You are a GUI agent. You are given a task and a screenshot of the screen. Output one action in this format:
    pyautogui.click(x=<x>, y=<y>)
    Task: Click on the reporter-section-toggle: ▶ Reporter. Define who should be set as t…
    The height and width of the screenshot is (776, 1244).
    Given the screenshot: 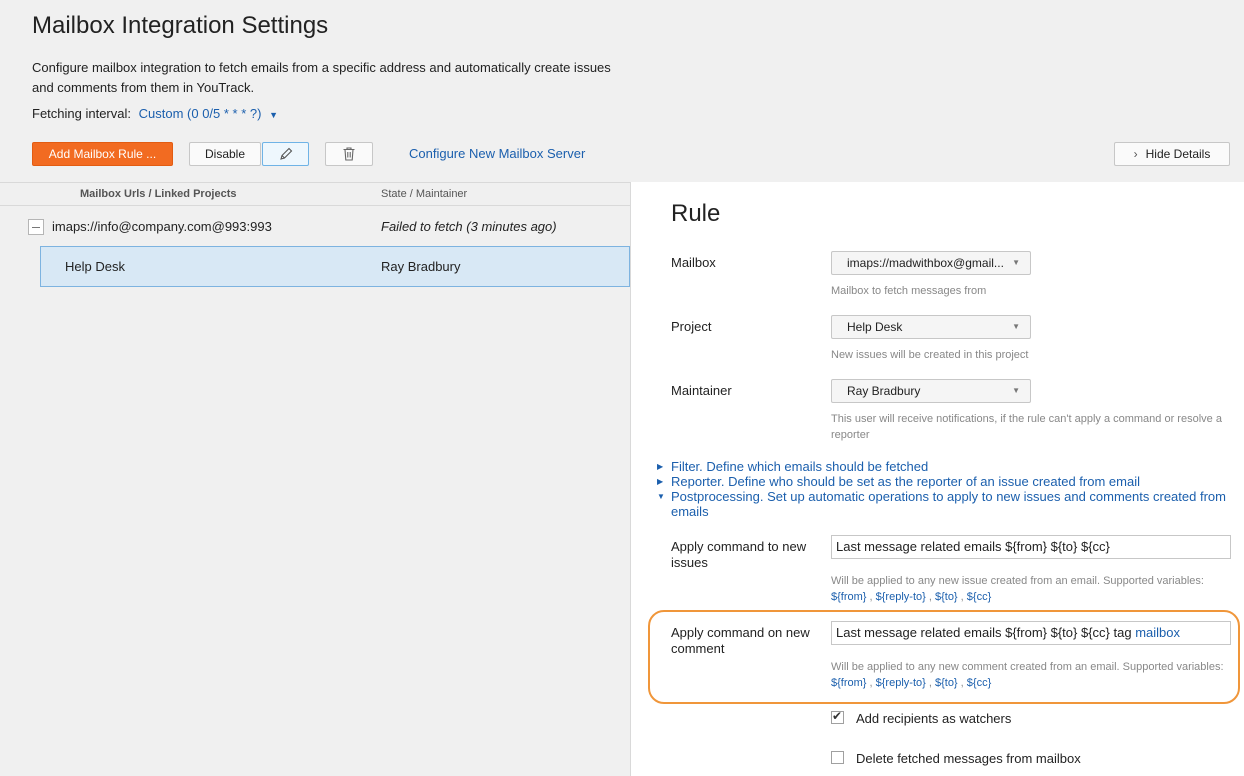 What is the action you would take?
    pyautogui.click(x=947, y=481)
    